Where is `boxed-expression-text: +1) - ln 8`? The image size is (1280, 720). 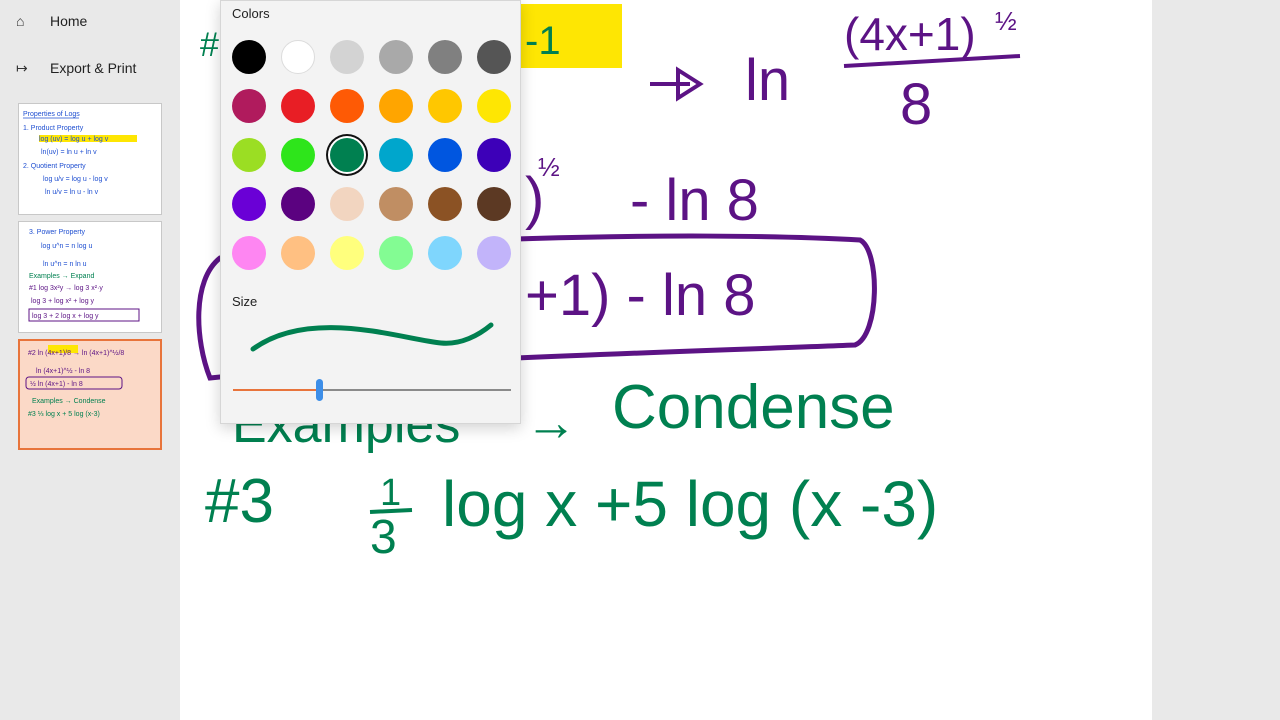 boxed-expression-text: +1) - ln 8 is located at coordinates (640, 295).